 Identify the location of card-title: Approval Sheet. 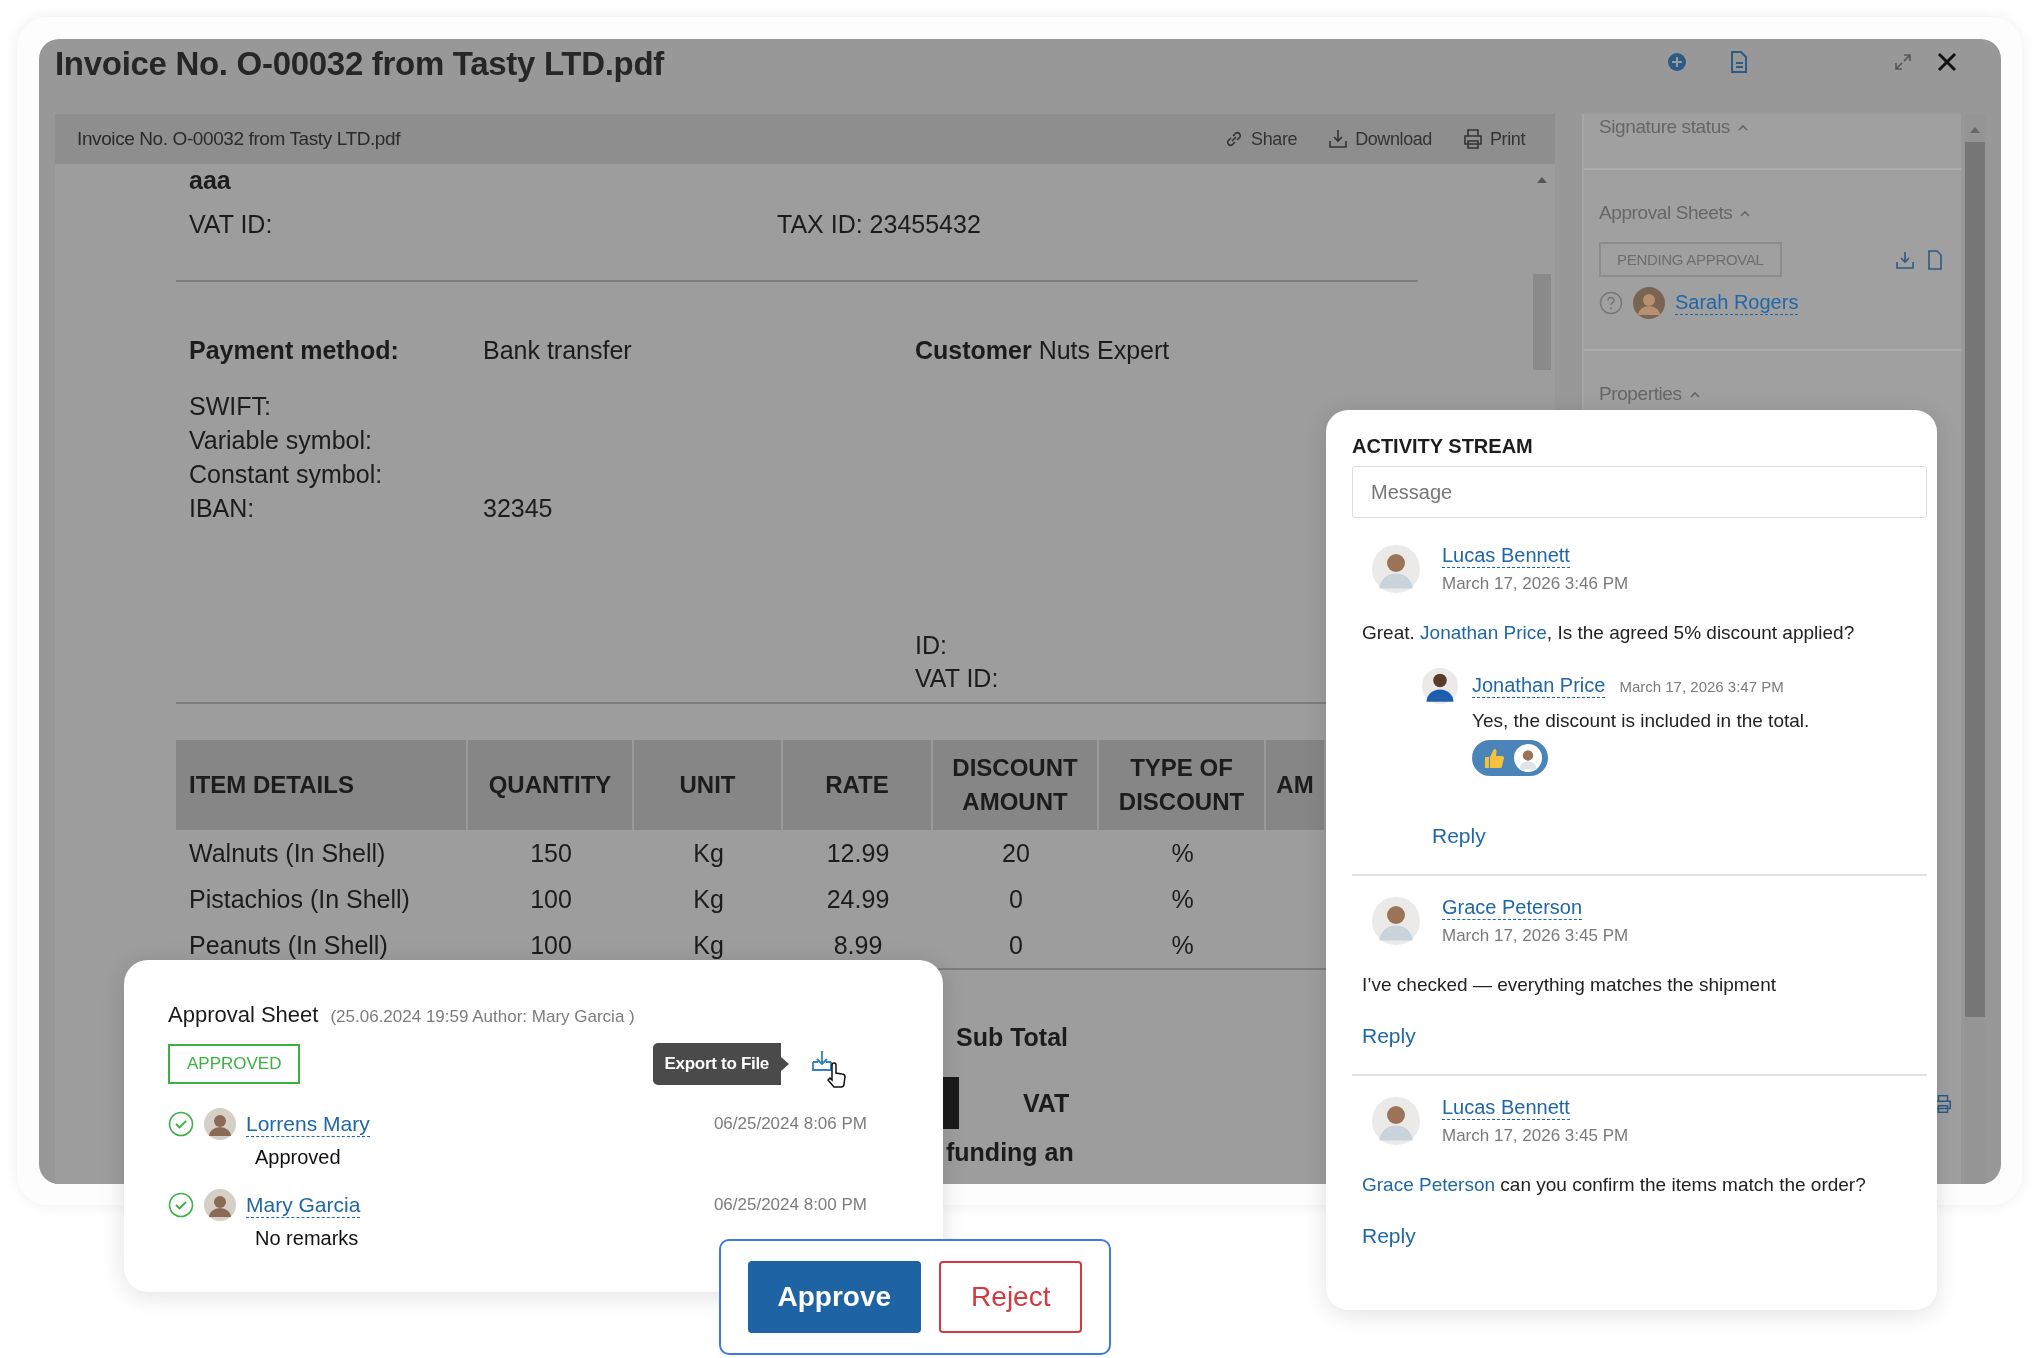
(243, 1015).